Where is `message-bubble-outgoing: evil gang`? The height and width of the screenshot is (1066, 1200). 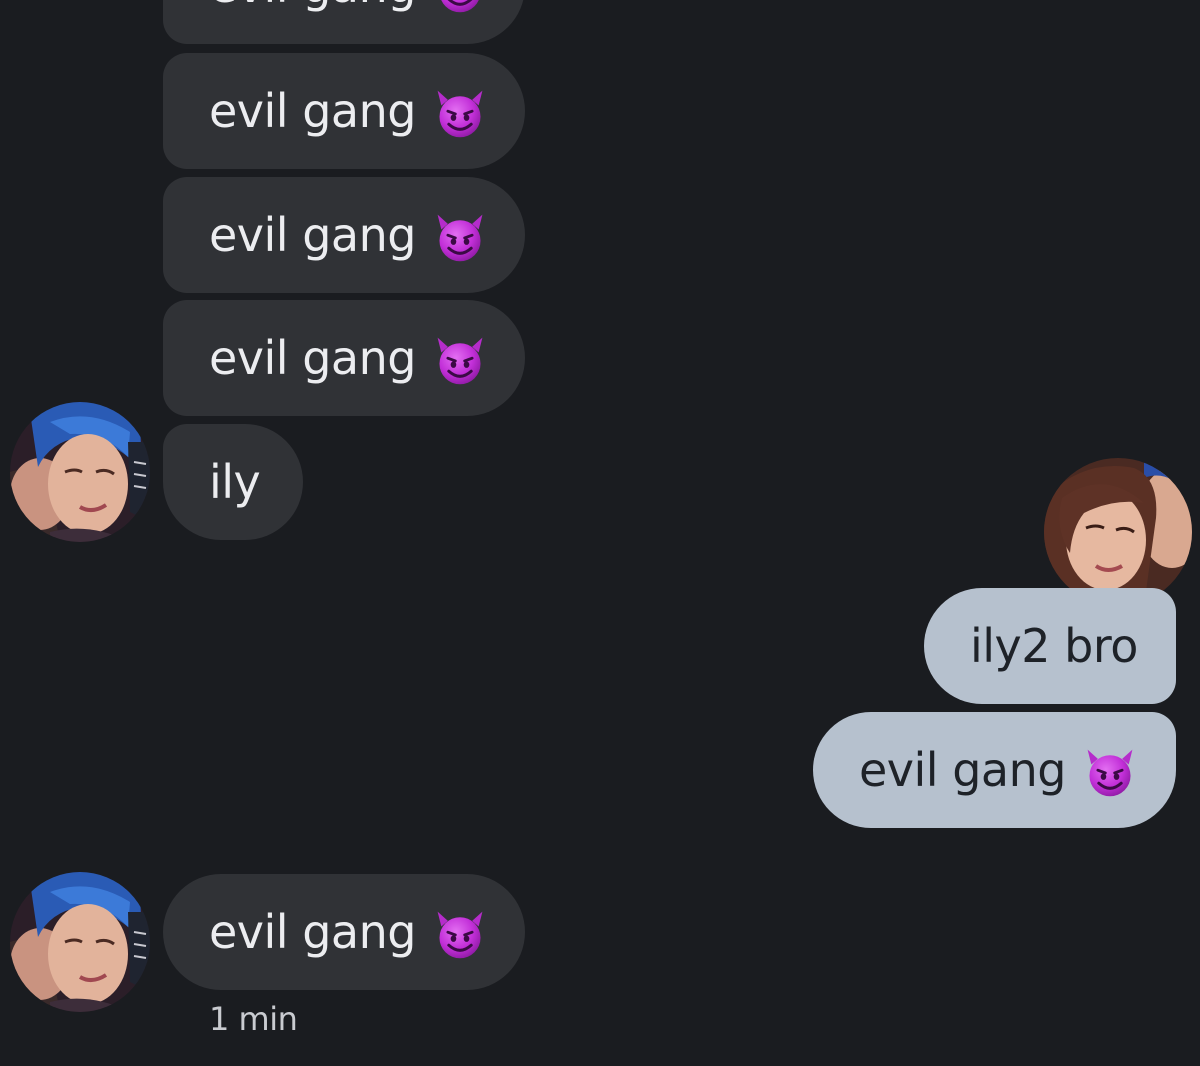 message-bubble-outgoing: evil gang is located at coordinates (994, 770).